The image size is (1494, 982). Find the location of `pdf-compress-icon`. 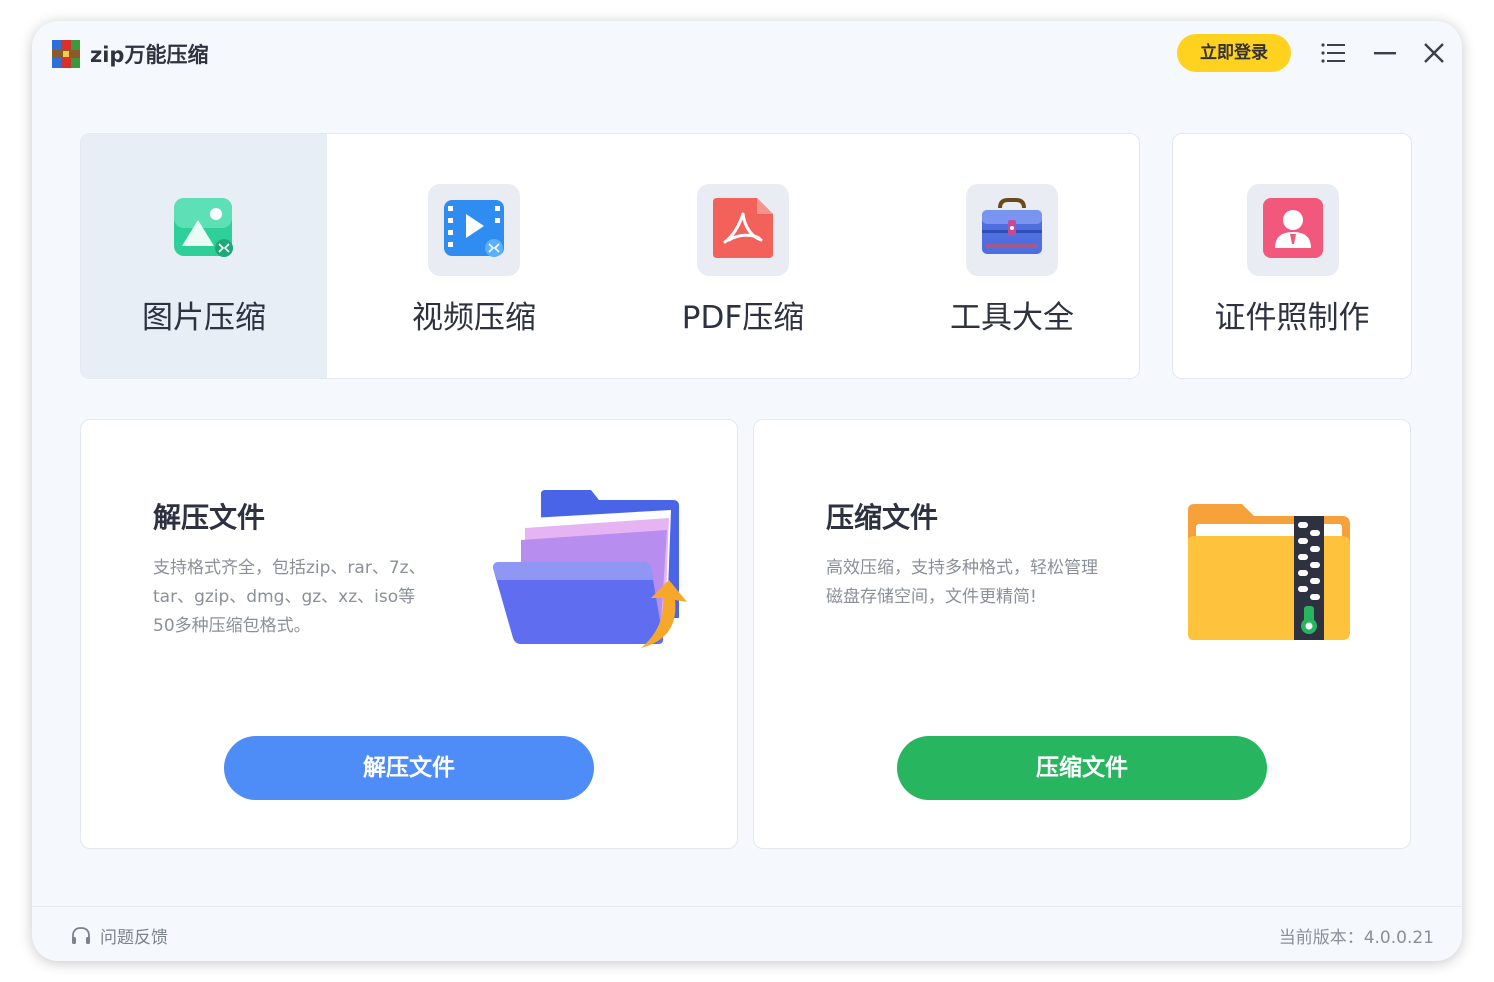

pdf-compress-icon is located at coordinates (743, 228).